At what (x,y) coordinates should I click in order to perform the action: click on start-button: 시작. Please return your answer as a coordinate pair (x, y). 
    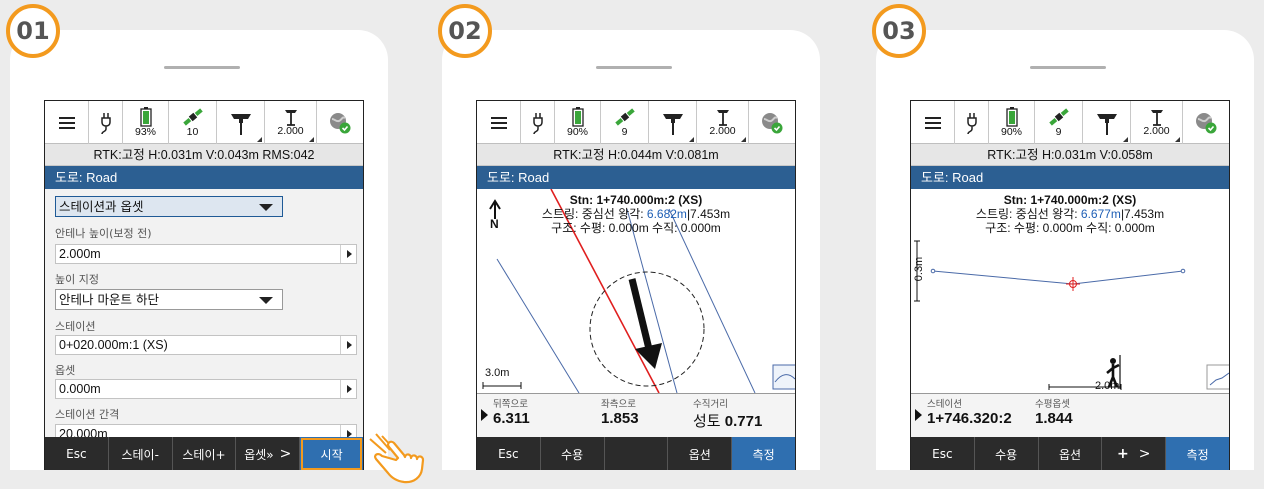
    Looking at the image, I should click on (331, 453).